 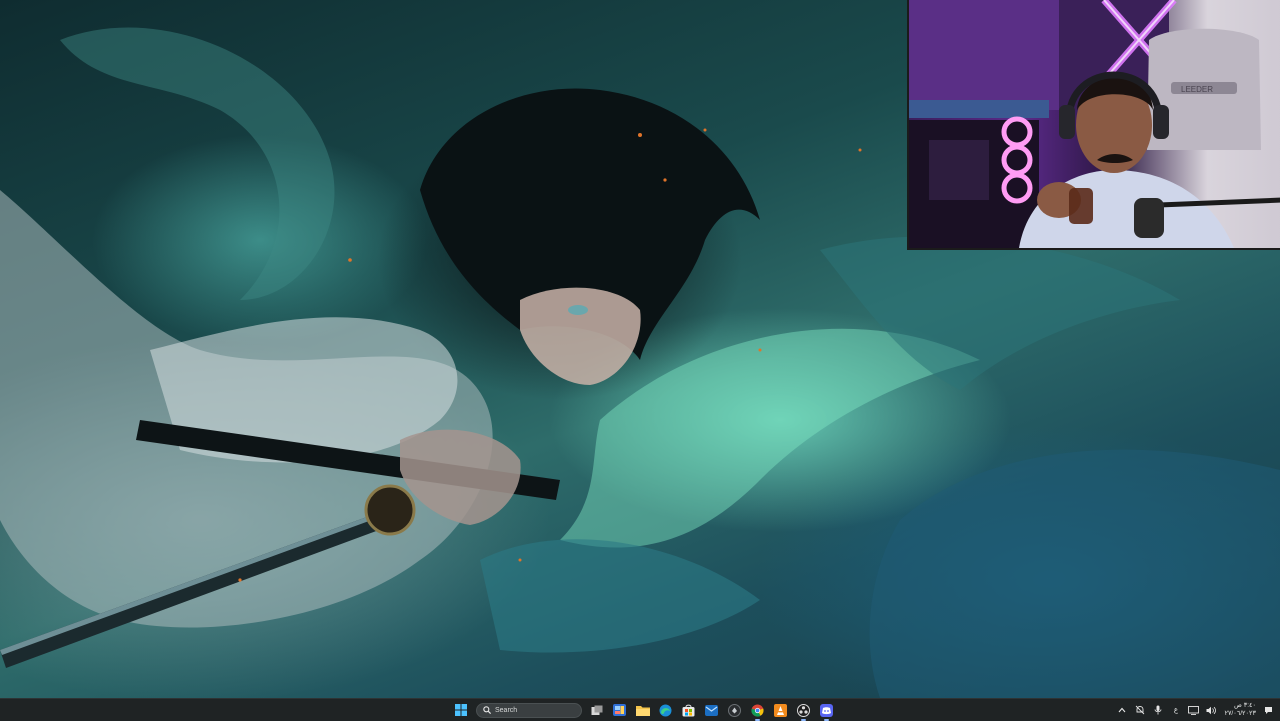 I want to click on webcam-feed: LEEDER, so click(x=1094, y=124).